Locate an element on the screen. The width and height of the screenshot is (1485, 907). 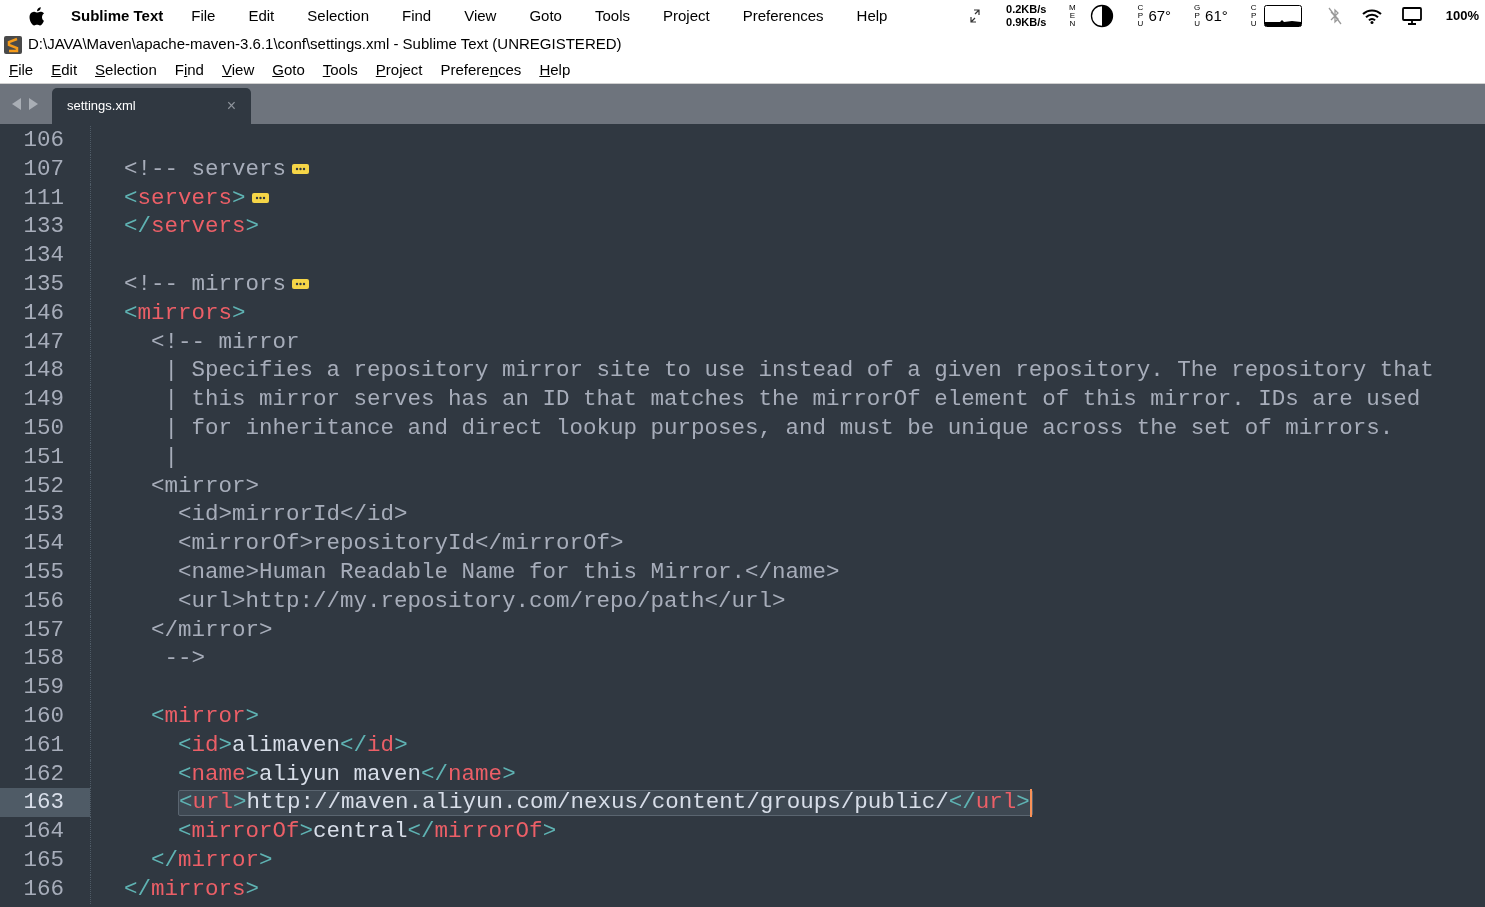
line-number: 149 is located at coordinates (43, 399).